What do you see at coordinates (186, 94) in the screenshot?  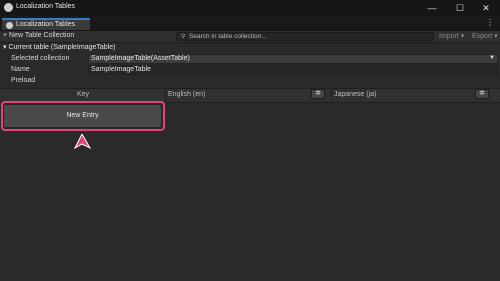 I see `column-header-english: English (en)` at bounding box center [186, 94].